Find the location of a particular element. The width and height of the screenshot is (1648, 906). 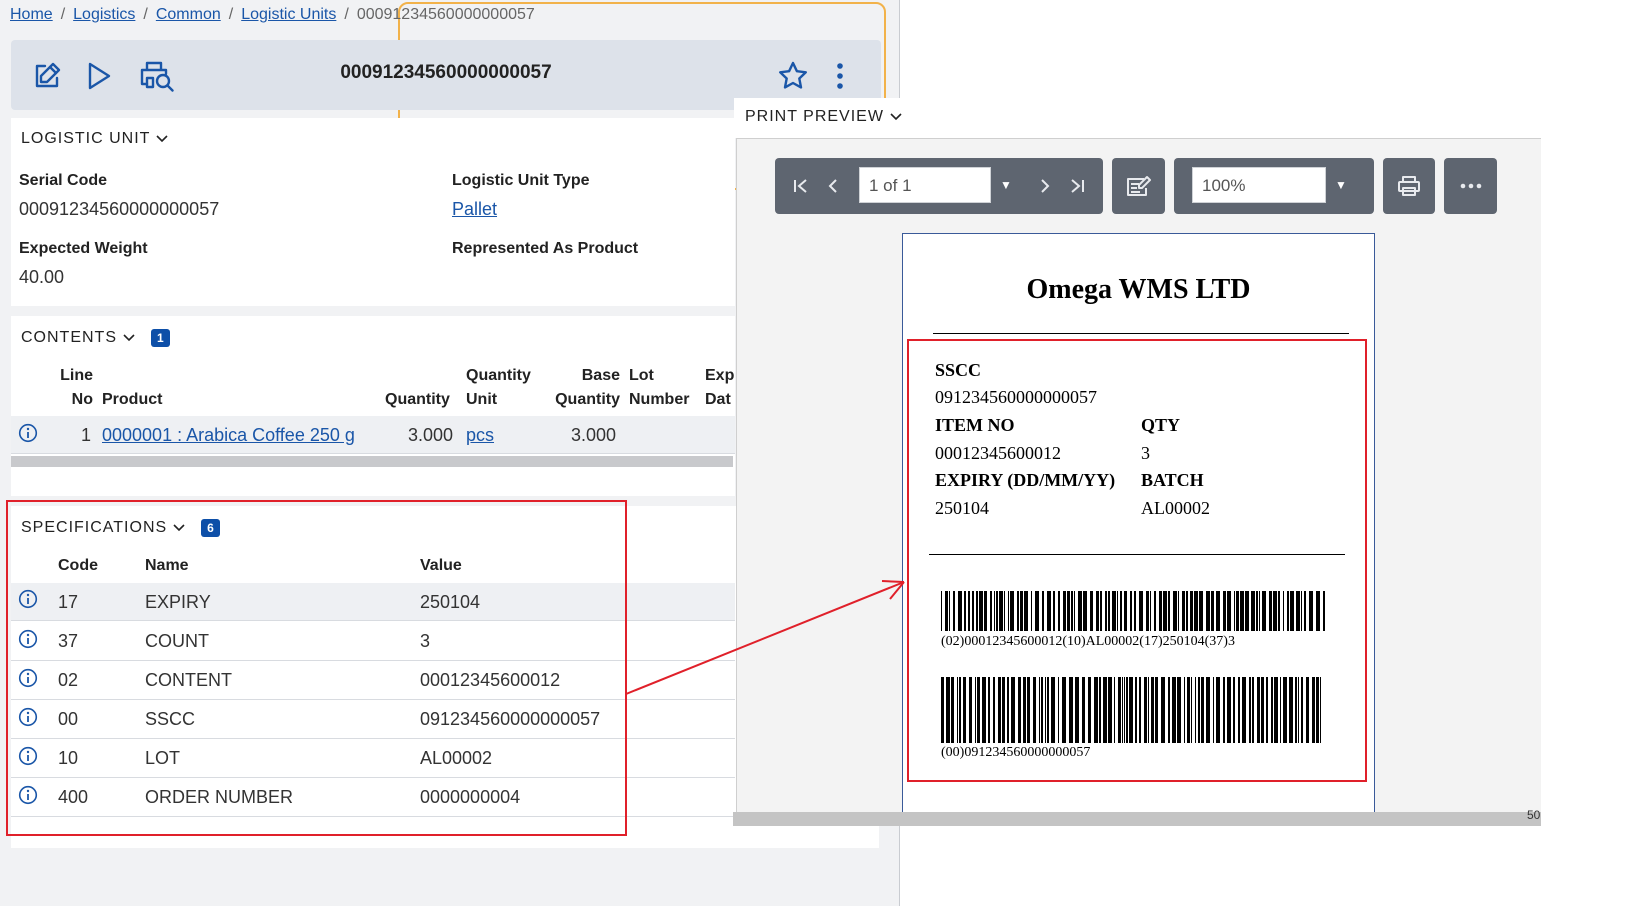

print-preview-title: PRINT PREVIEW is located at coordinates (814, 116).